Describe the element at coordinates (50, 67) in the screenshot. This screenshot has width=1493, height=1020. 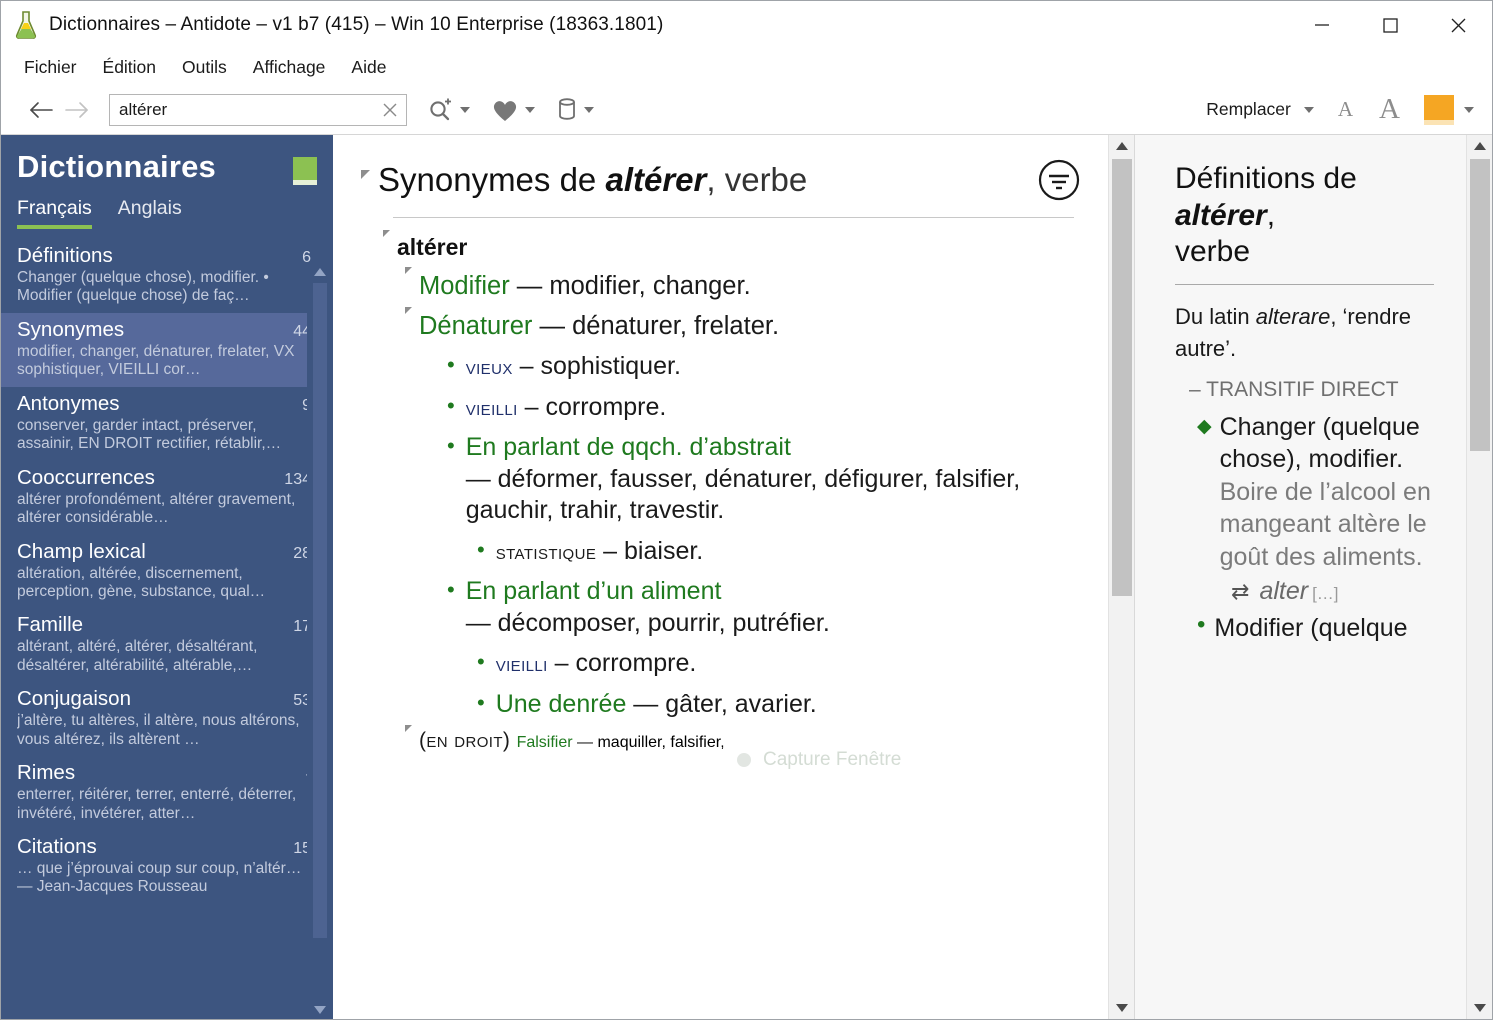
I see `menu-fichier: Fichier` at that location.